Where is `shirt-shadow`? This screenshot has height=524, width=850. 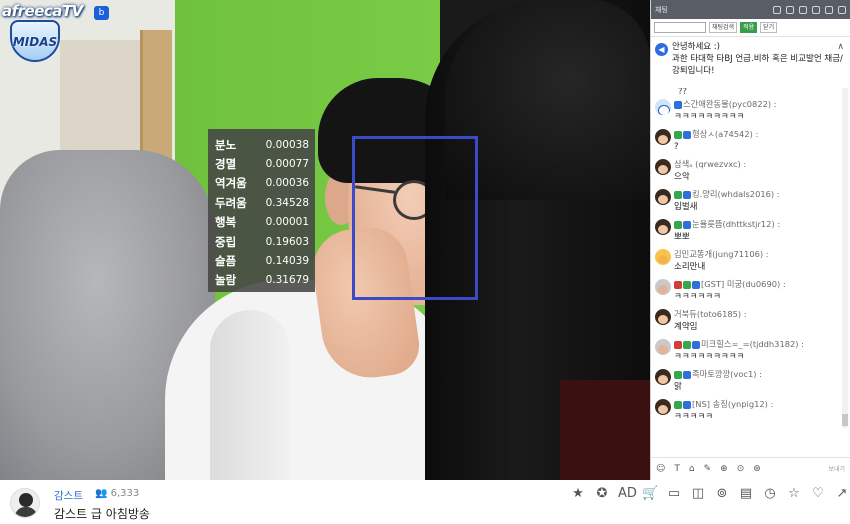
shirt-shadow is located at coordinates (250, 395).